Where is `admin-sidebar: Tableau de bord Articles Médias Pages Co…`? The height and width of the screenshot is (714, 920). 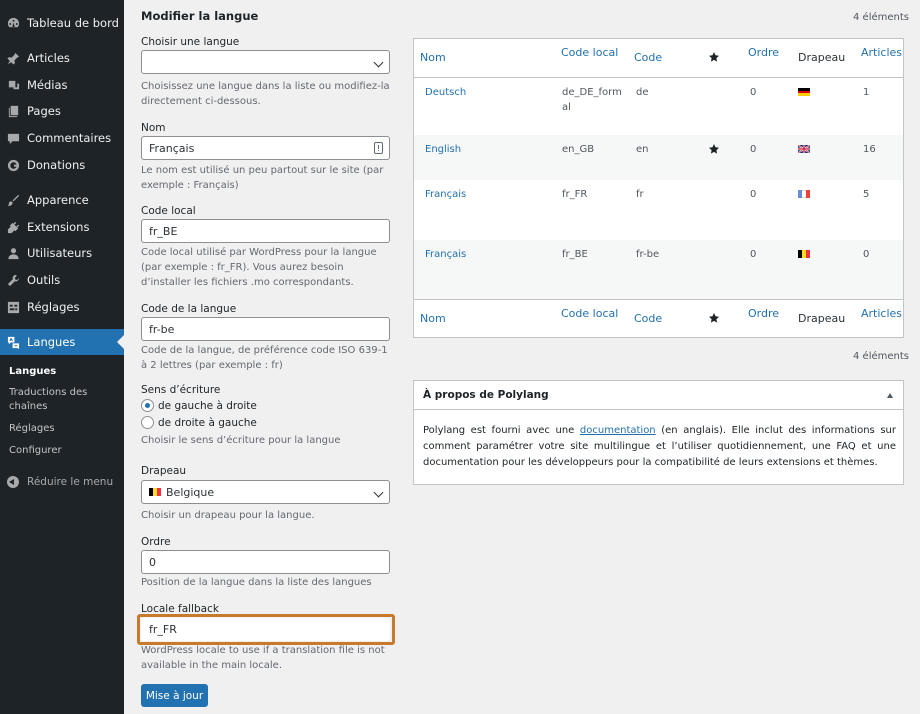 admin-sidebar: Tableau de bord Articles Médias Pages Co… is located at coordinates (62, 357).